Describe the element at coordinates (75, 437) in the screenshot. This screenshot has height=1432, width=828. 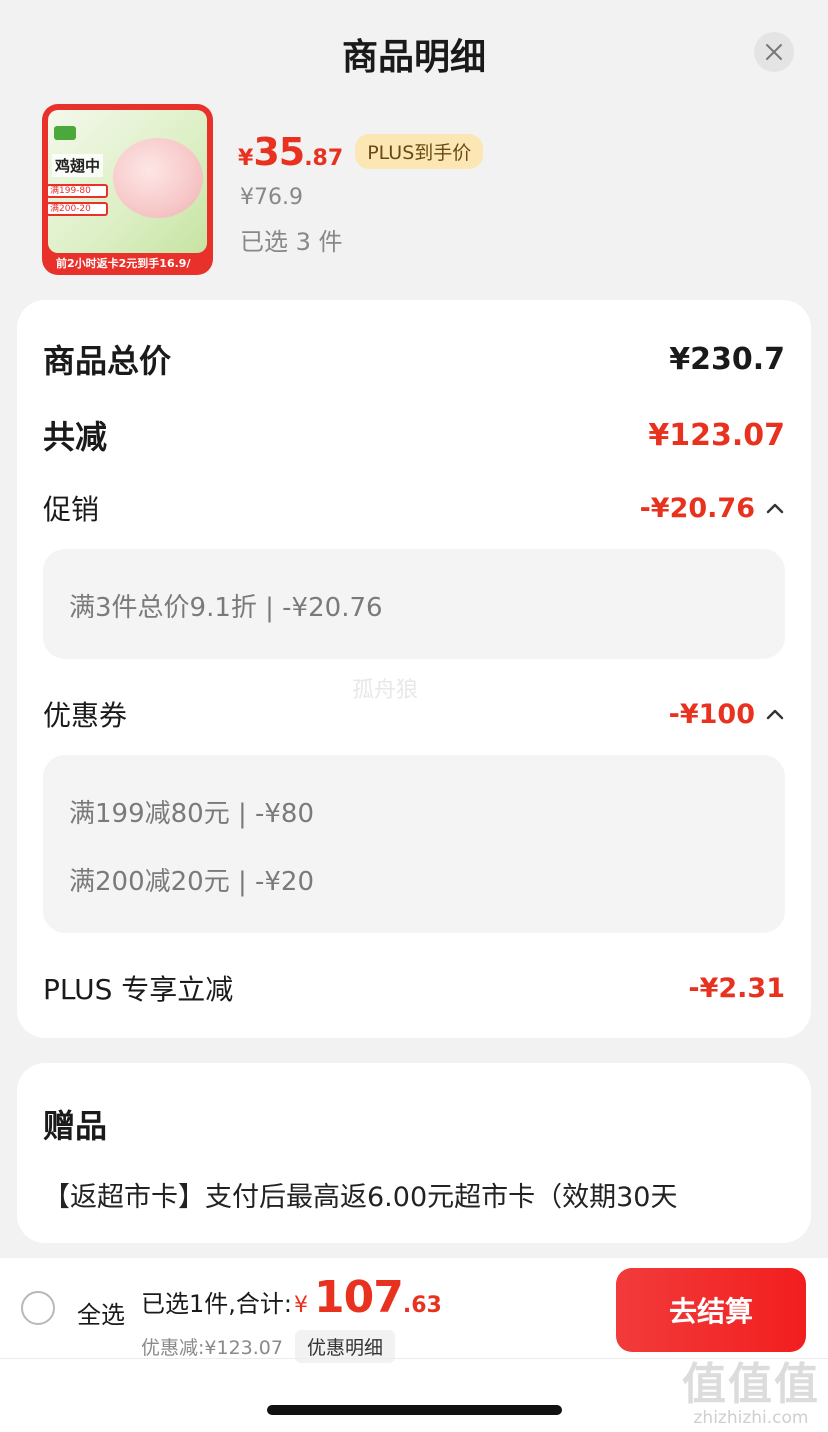
I see `total-reduce-label: 共减` at that location.